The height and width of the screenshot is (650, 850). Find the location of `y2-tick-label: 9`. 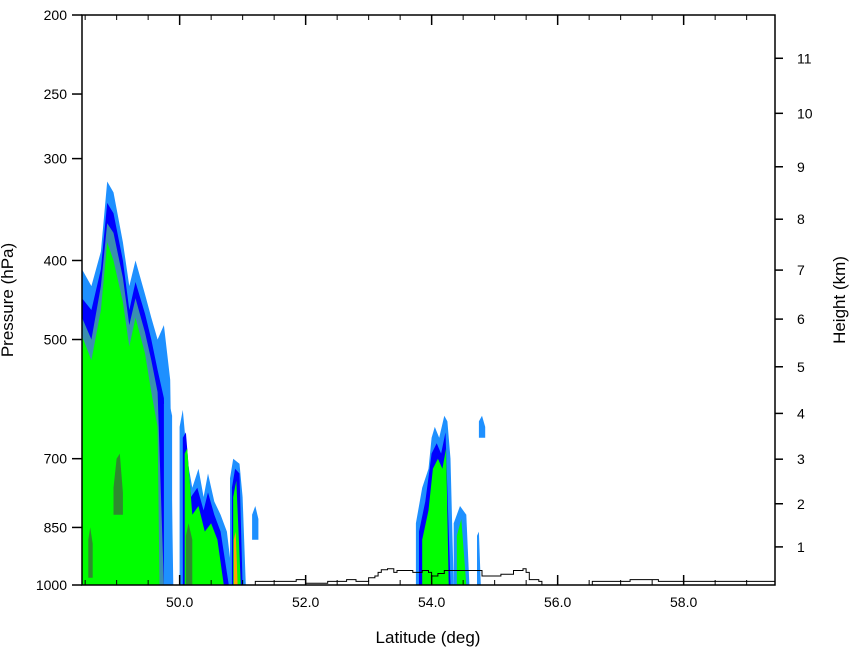

y2-tick-label: 9 is located at coordinates (801, 167).